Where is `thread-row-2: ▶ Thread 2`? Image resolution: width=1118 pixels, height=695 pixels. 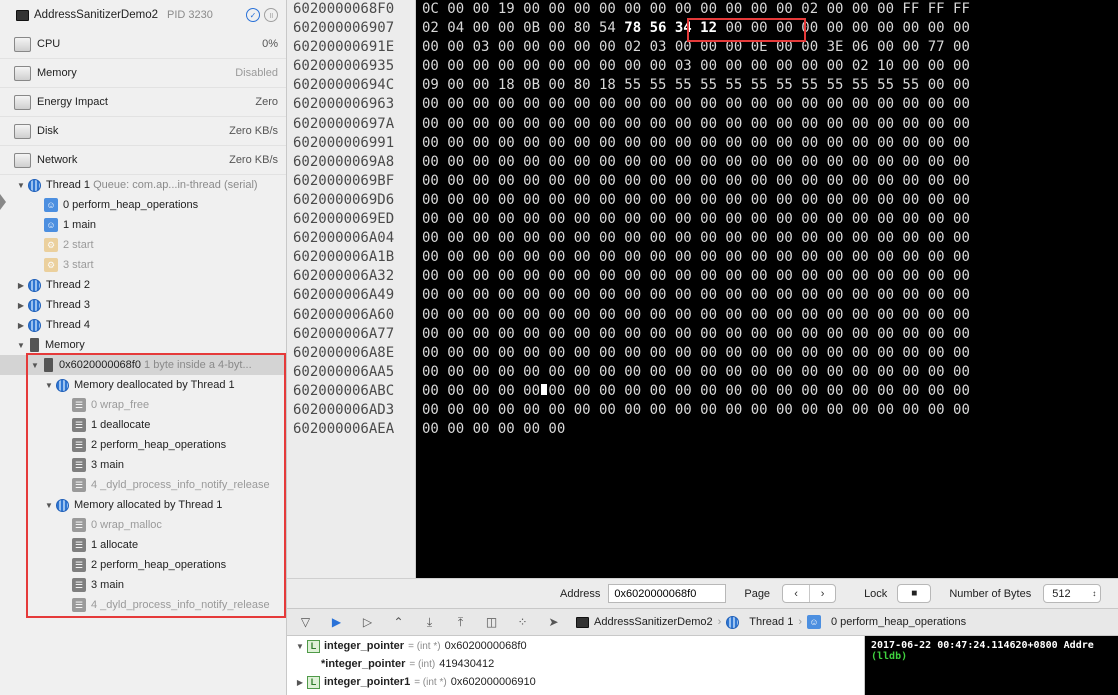
thread-row-2: ▶ Thread 2 is located at coordinates (143, 285).